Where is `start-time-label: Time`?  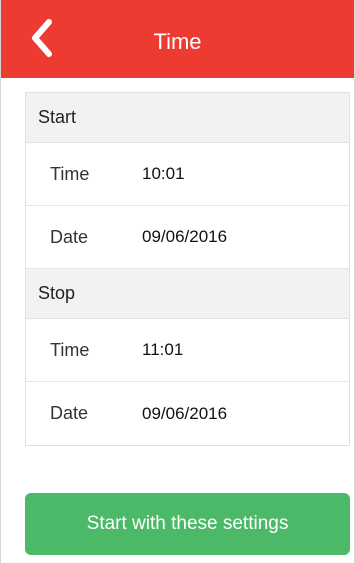 start-time-label: Time is located at coordinates (70, 173).